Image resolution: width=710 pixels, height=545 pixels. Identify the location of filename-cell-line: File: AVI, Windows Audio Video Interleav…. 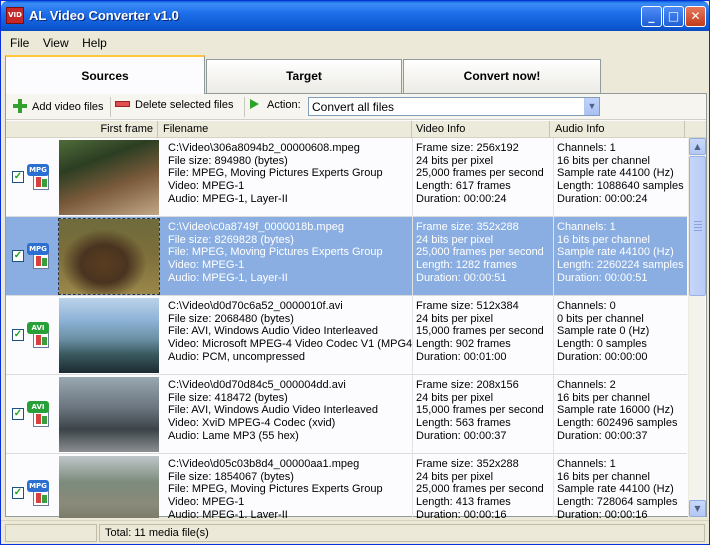
(273, 331).